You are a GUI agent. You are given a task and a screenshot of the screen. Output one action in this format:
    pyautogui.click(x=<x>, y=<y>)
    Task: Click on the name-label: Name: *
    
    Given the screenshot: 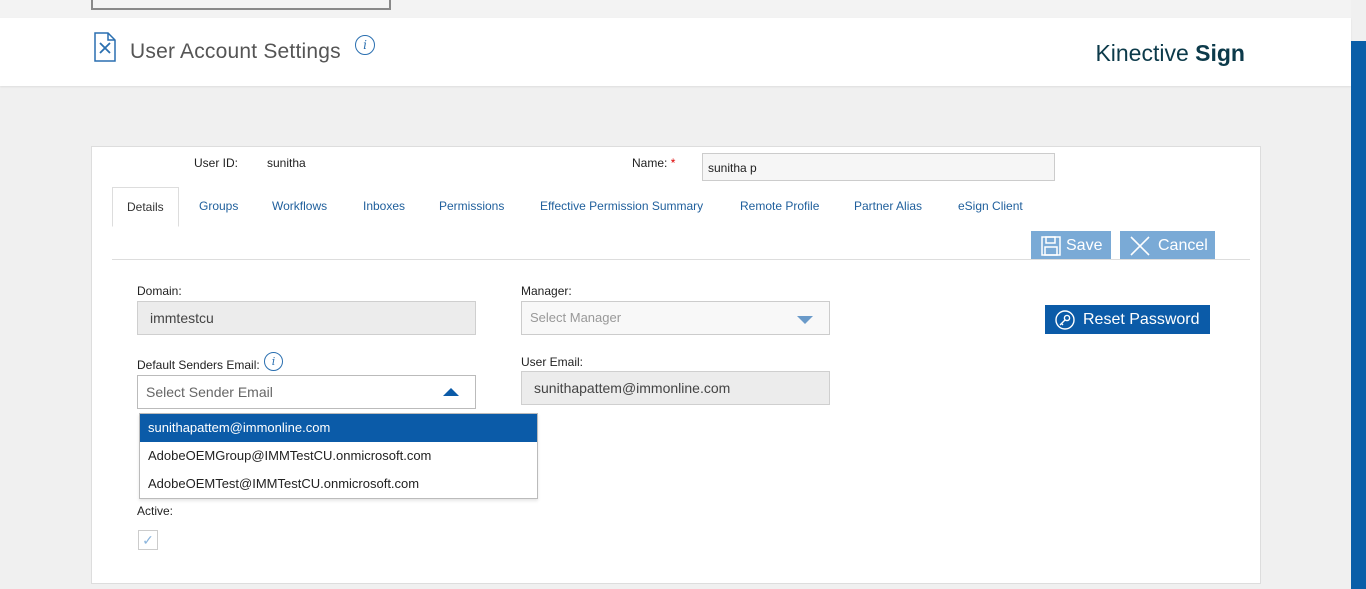 What is the action you would take?
    pyautogui.click(x=653, y=163)
    